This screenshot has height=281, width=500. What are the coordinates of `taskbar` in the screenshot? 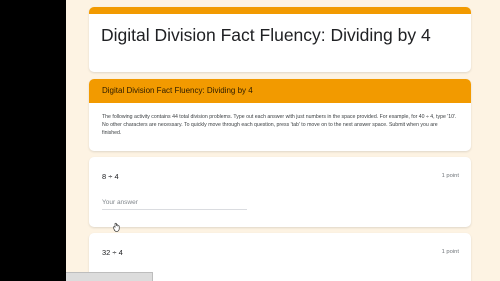 It's located at (109, 276).